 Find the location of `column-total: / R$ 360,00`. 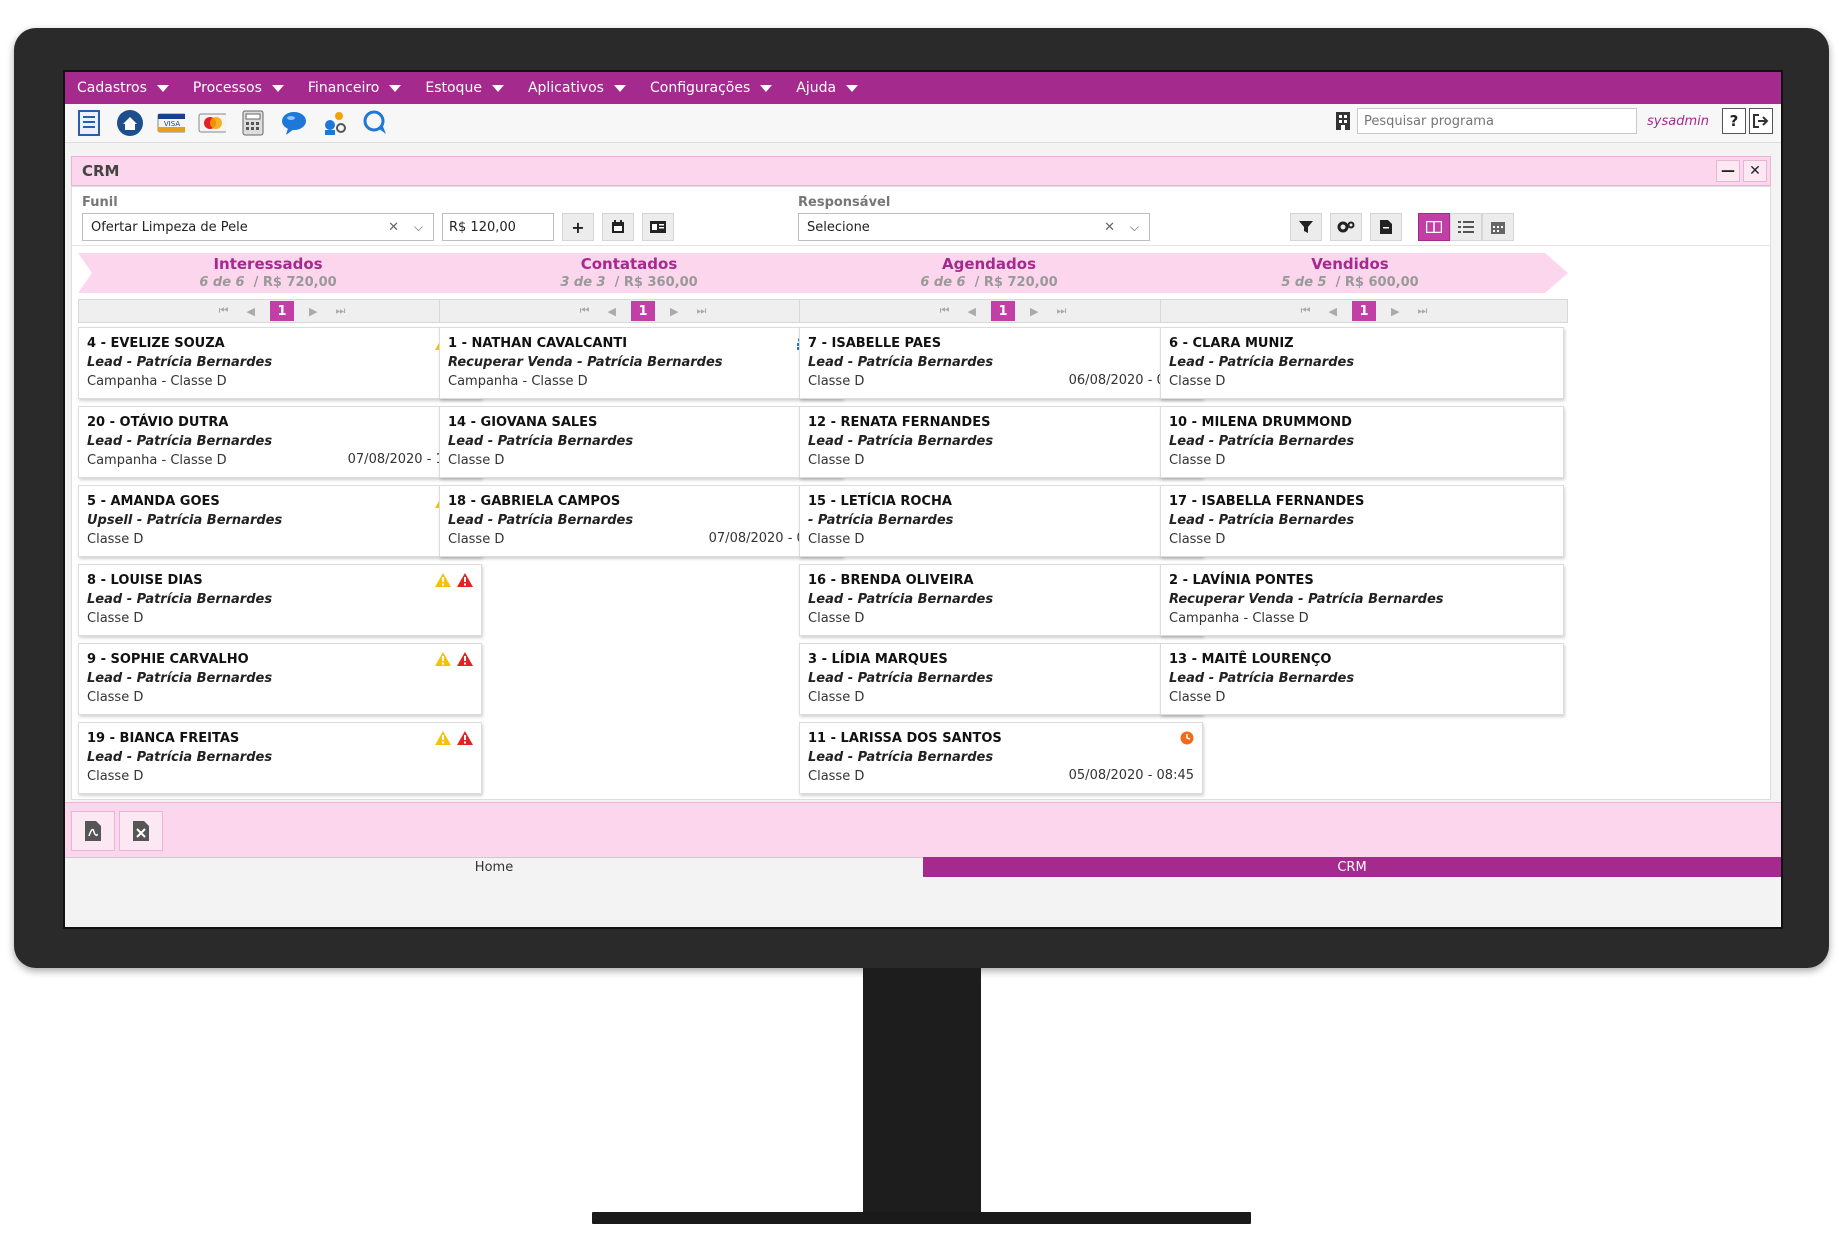

column-total: / R$ 360,00 is located at coordinates (656, 282).